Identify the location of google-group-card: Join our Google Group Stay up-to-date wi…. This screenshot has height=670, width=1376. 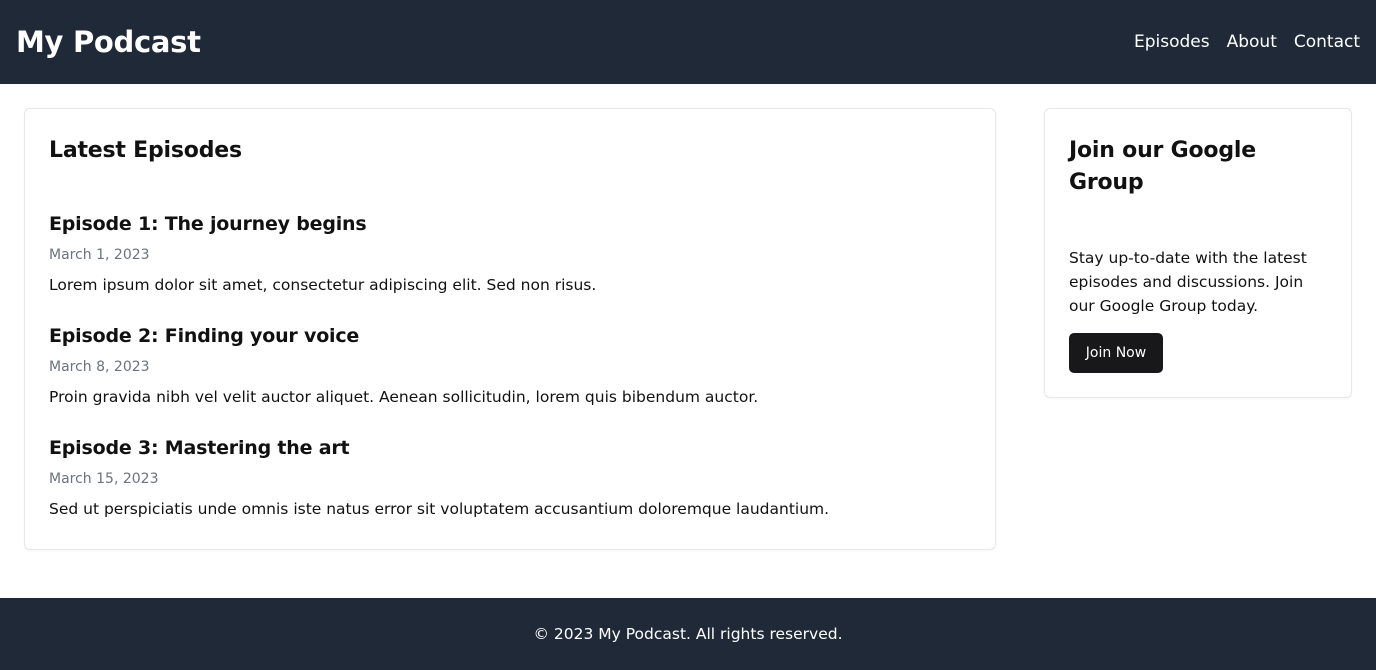
(1198, 253).